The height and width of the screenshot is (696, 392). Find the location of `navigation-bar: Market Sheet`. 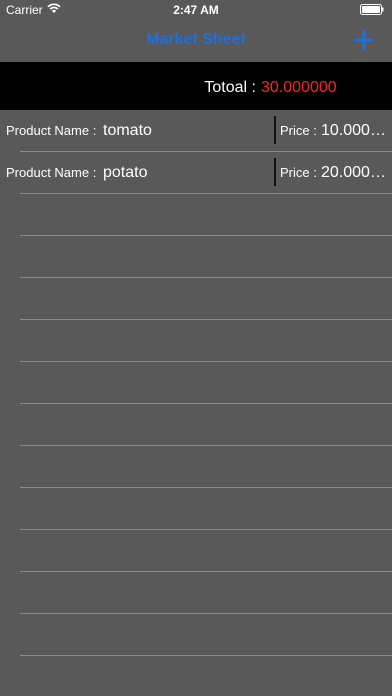

navigation-bar: Market Sheet is located at coordinates (196, 41).